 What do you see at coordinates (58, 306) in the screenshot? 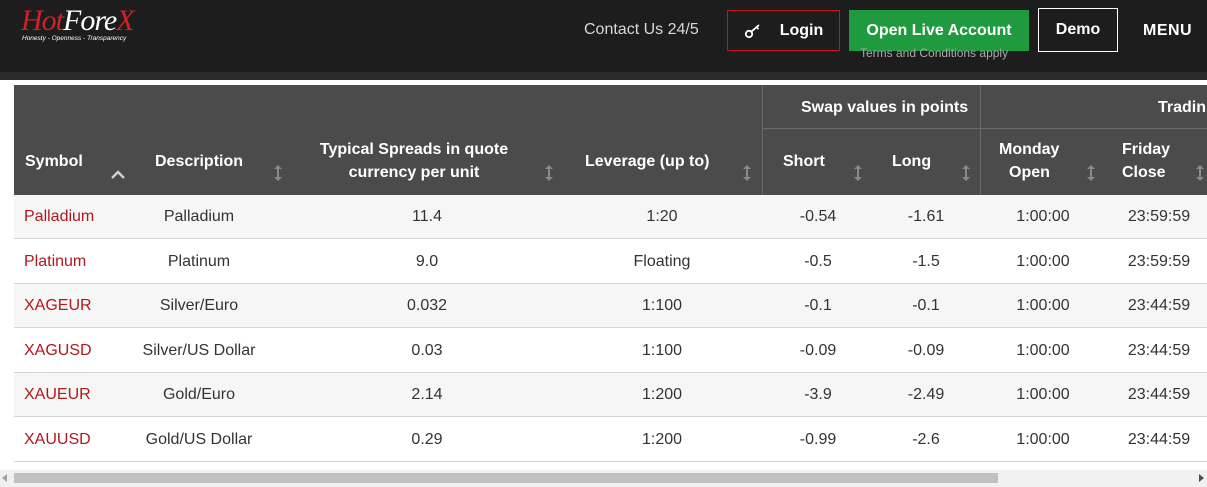
I see `cell-symbol: XAGEUR` at bounding box center [58, 306].